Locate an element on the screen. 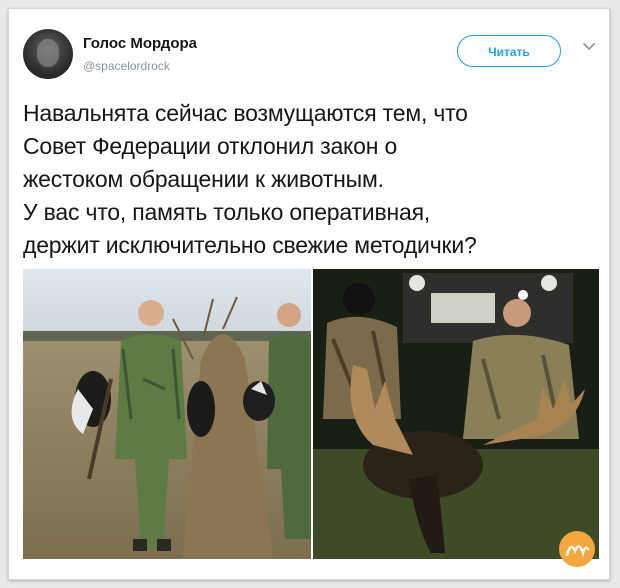  avatar-face is located at coordinates (48, 53).